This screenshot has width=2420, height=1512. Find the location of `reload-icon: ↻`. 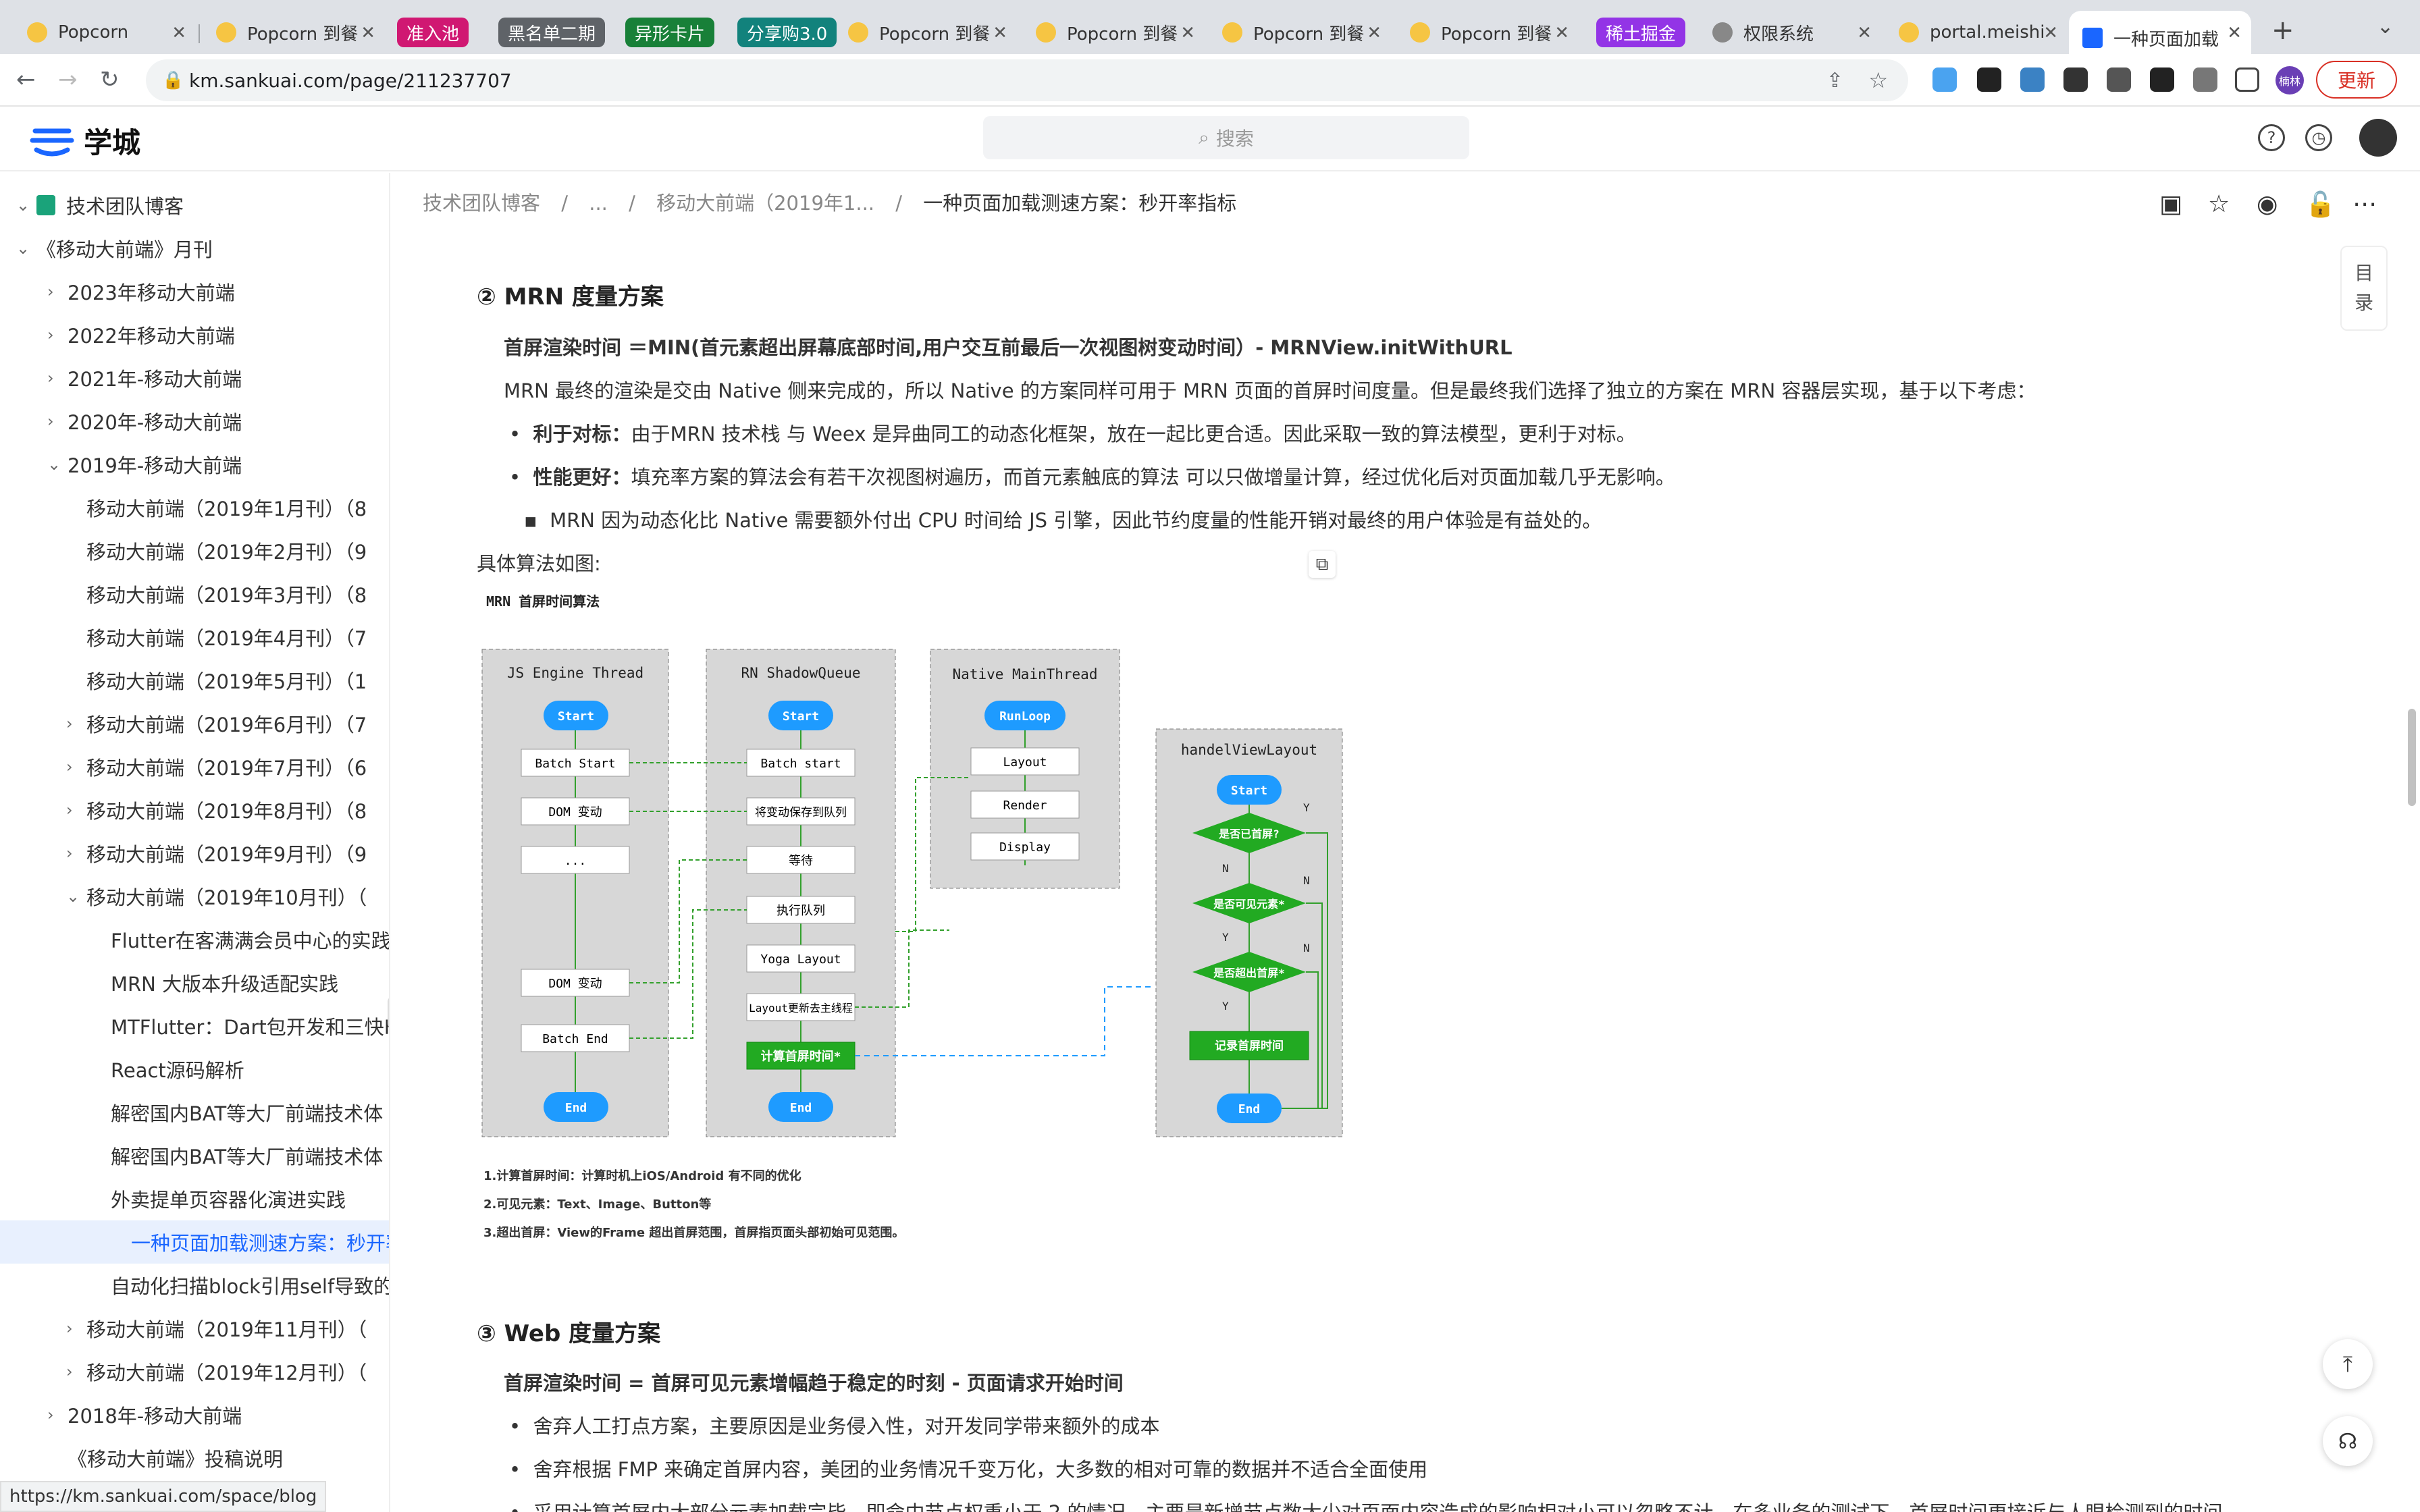

reload-icon: ↻ is located at coordinates (110, 79).